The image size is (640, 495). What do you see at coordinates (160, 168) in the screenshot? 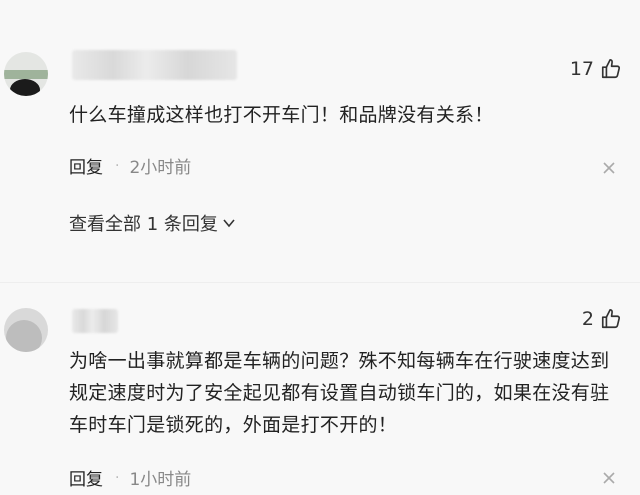
I see `timestamp: 2小时前` at bounding box center [160, 168].